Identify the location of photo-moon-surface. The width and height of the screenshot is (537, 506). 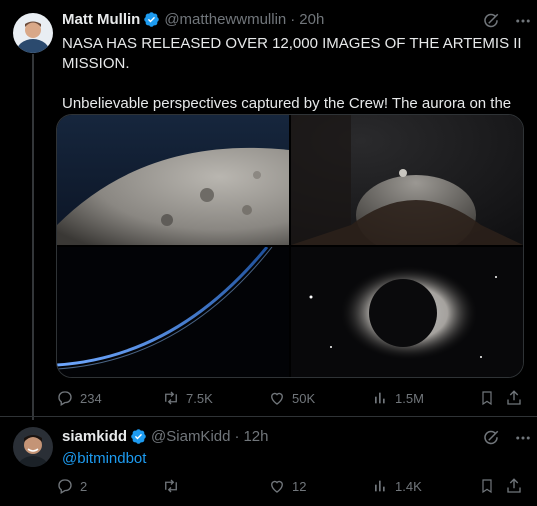
(173, 180).